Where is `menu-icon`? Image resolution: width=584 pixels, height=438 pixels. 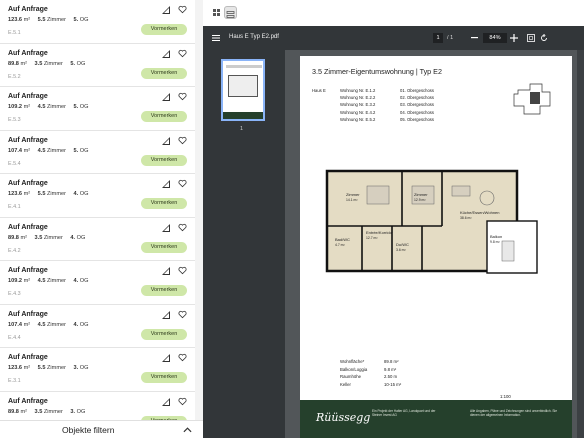 menu-icon is located at coordinates (216, 38).